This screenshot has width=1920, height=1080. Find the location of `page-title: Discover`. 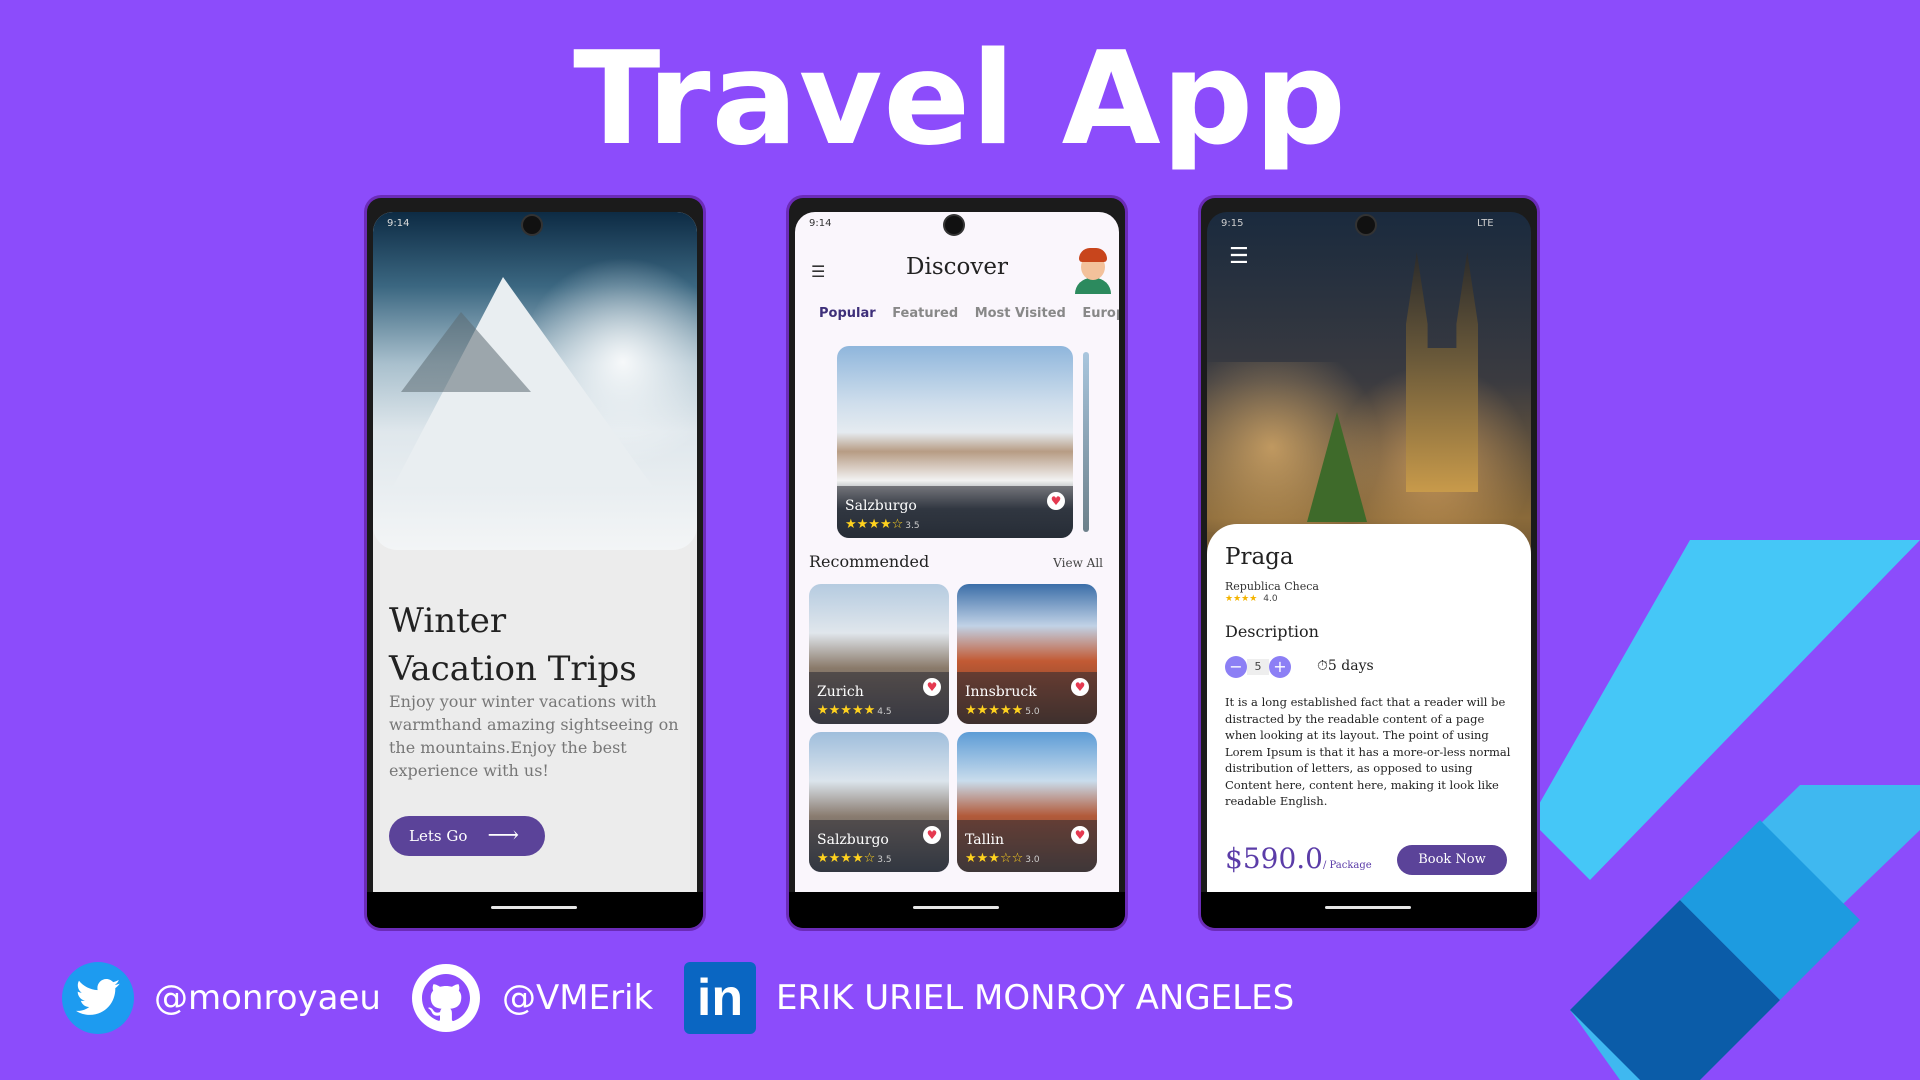

page-title: Discover is located at coordinates (957, 267).